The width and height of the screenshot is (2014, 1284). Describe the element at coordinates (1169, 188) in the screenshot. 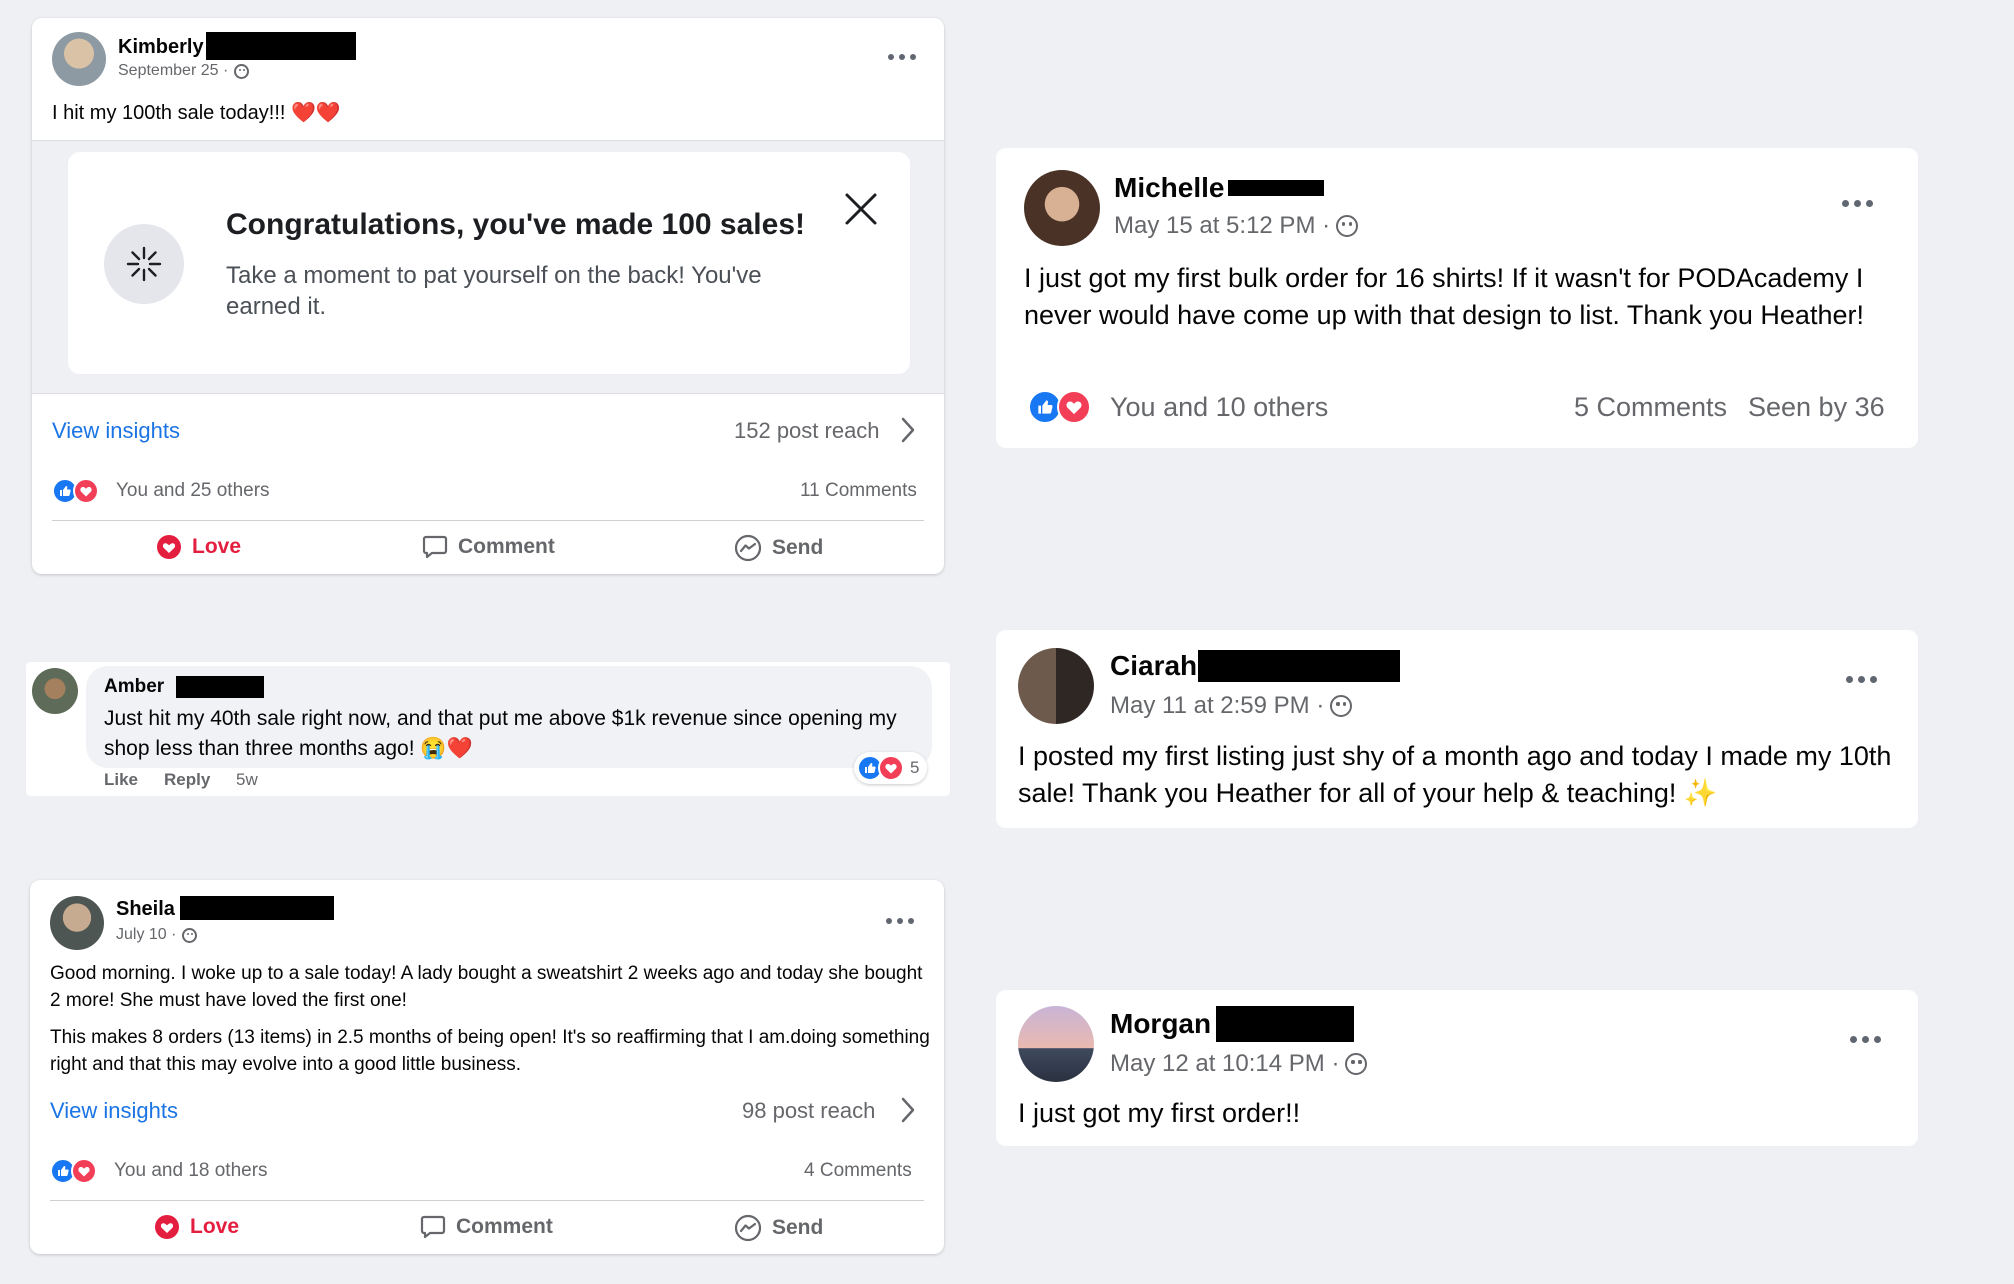

I see `author-name: Michelle` at that location.